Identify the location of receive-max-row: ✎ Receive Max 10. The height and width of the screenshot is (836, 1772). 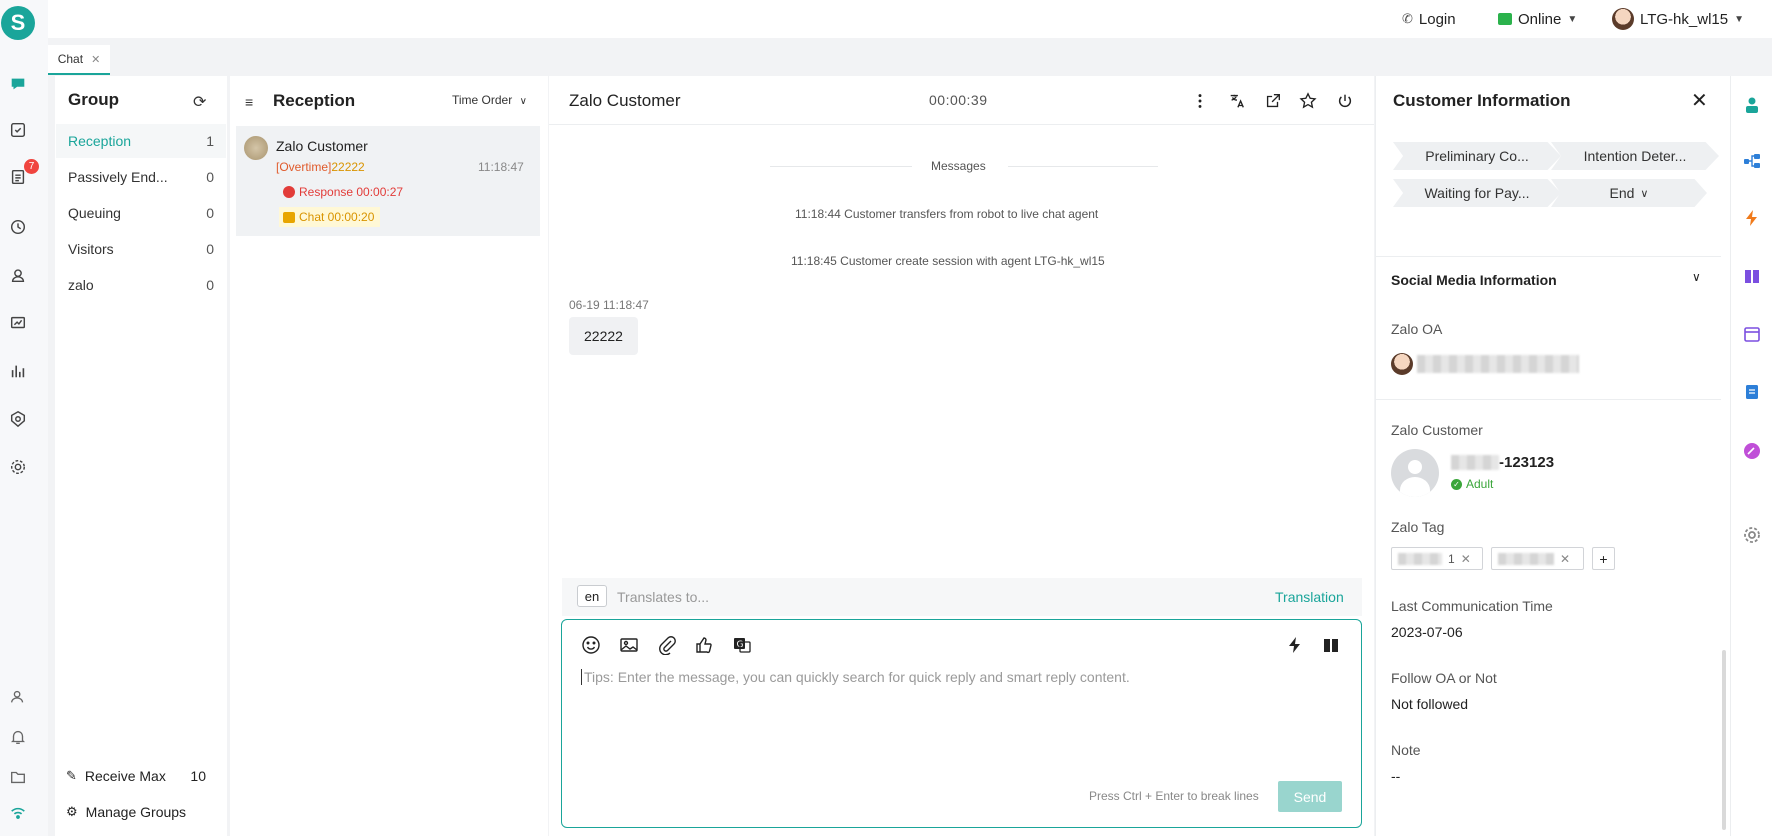
(136, 776).